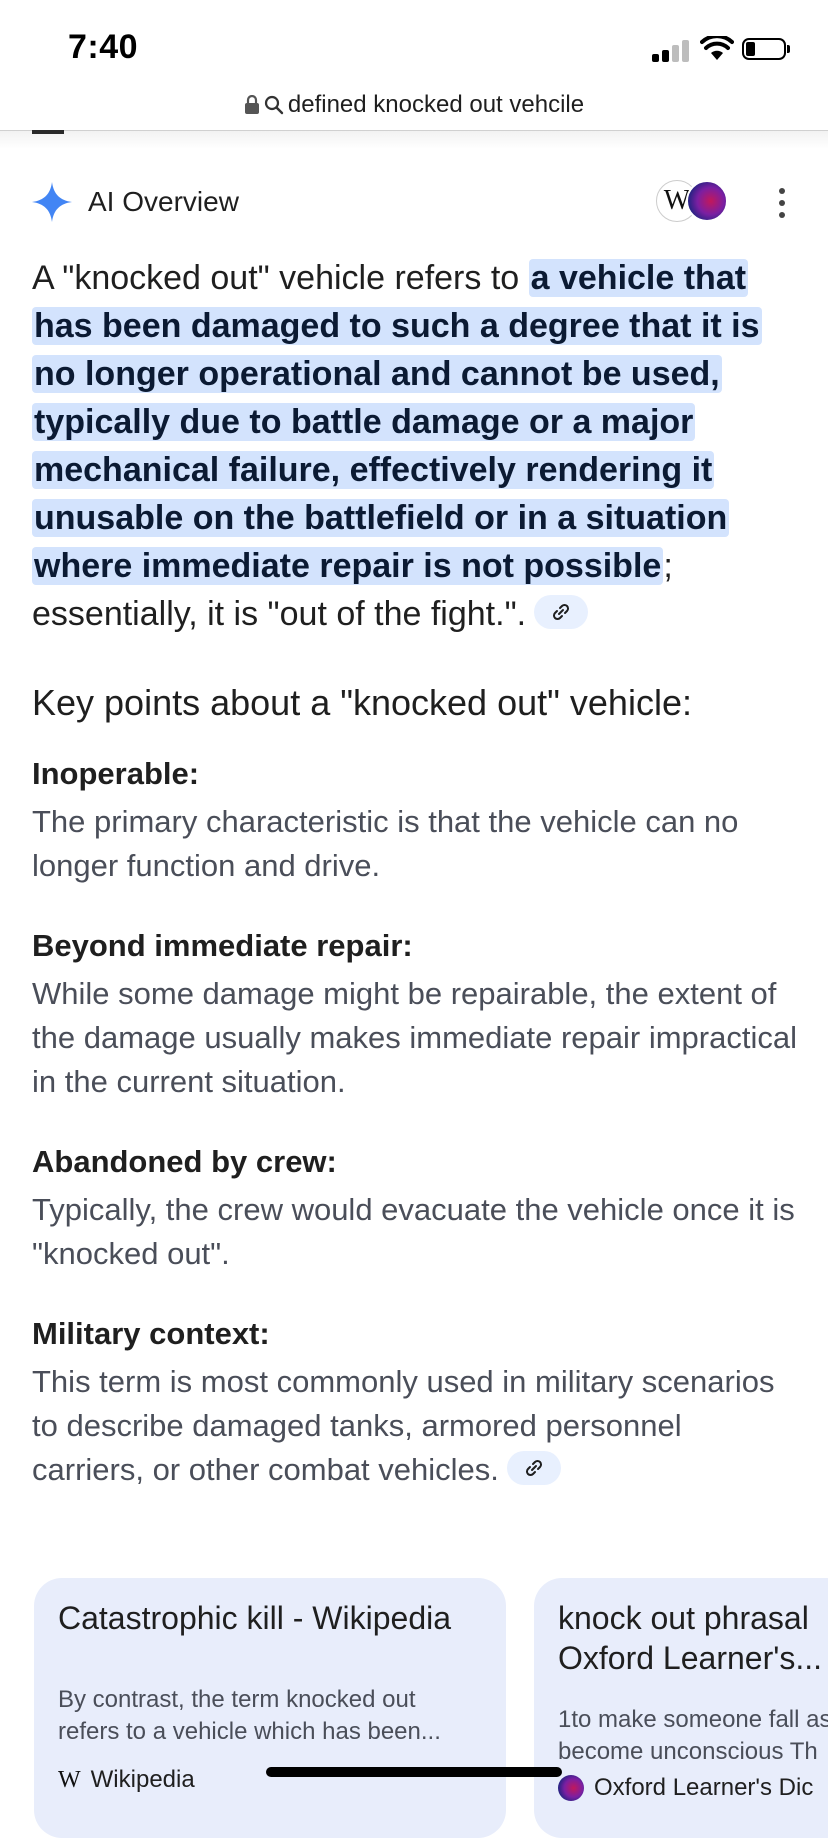 The height and width of the screenshot is (1838, 828). I want to click on search-icon, so click(274, 105).